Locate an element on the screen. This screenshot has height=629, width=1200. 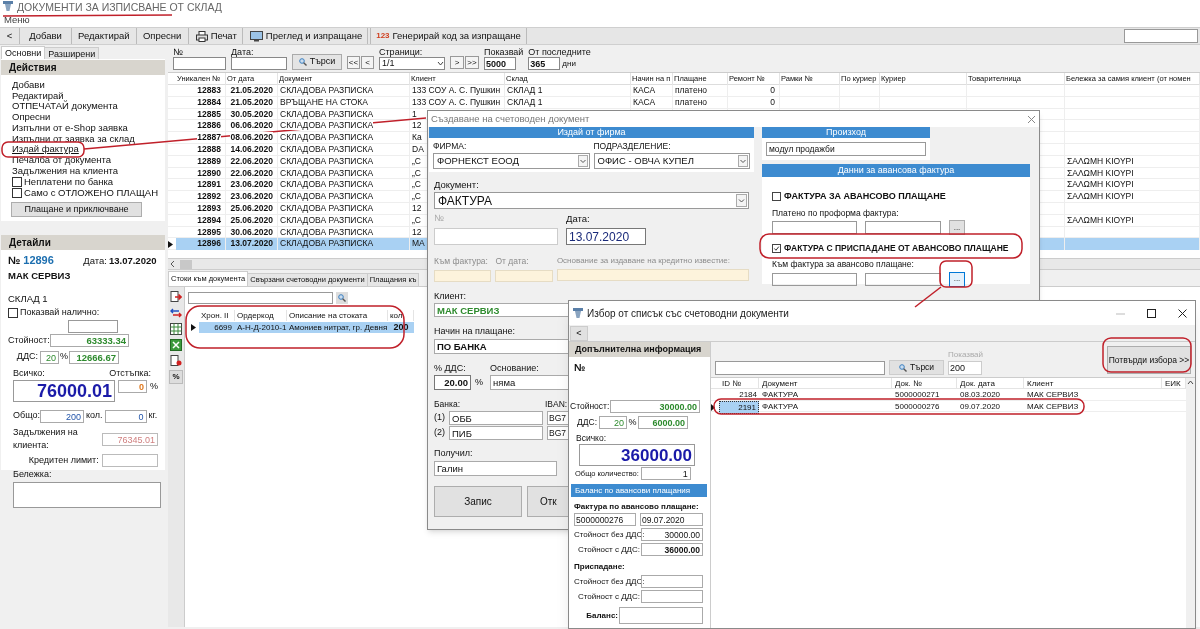
total-field: 76000.01 is located at coordinates (64, 391).